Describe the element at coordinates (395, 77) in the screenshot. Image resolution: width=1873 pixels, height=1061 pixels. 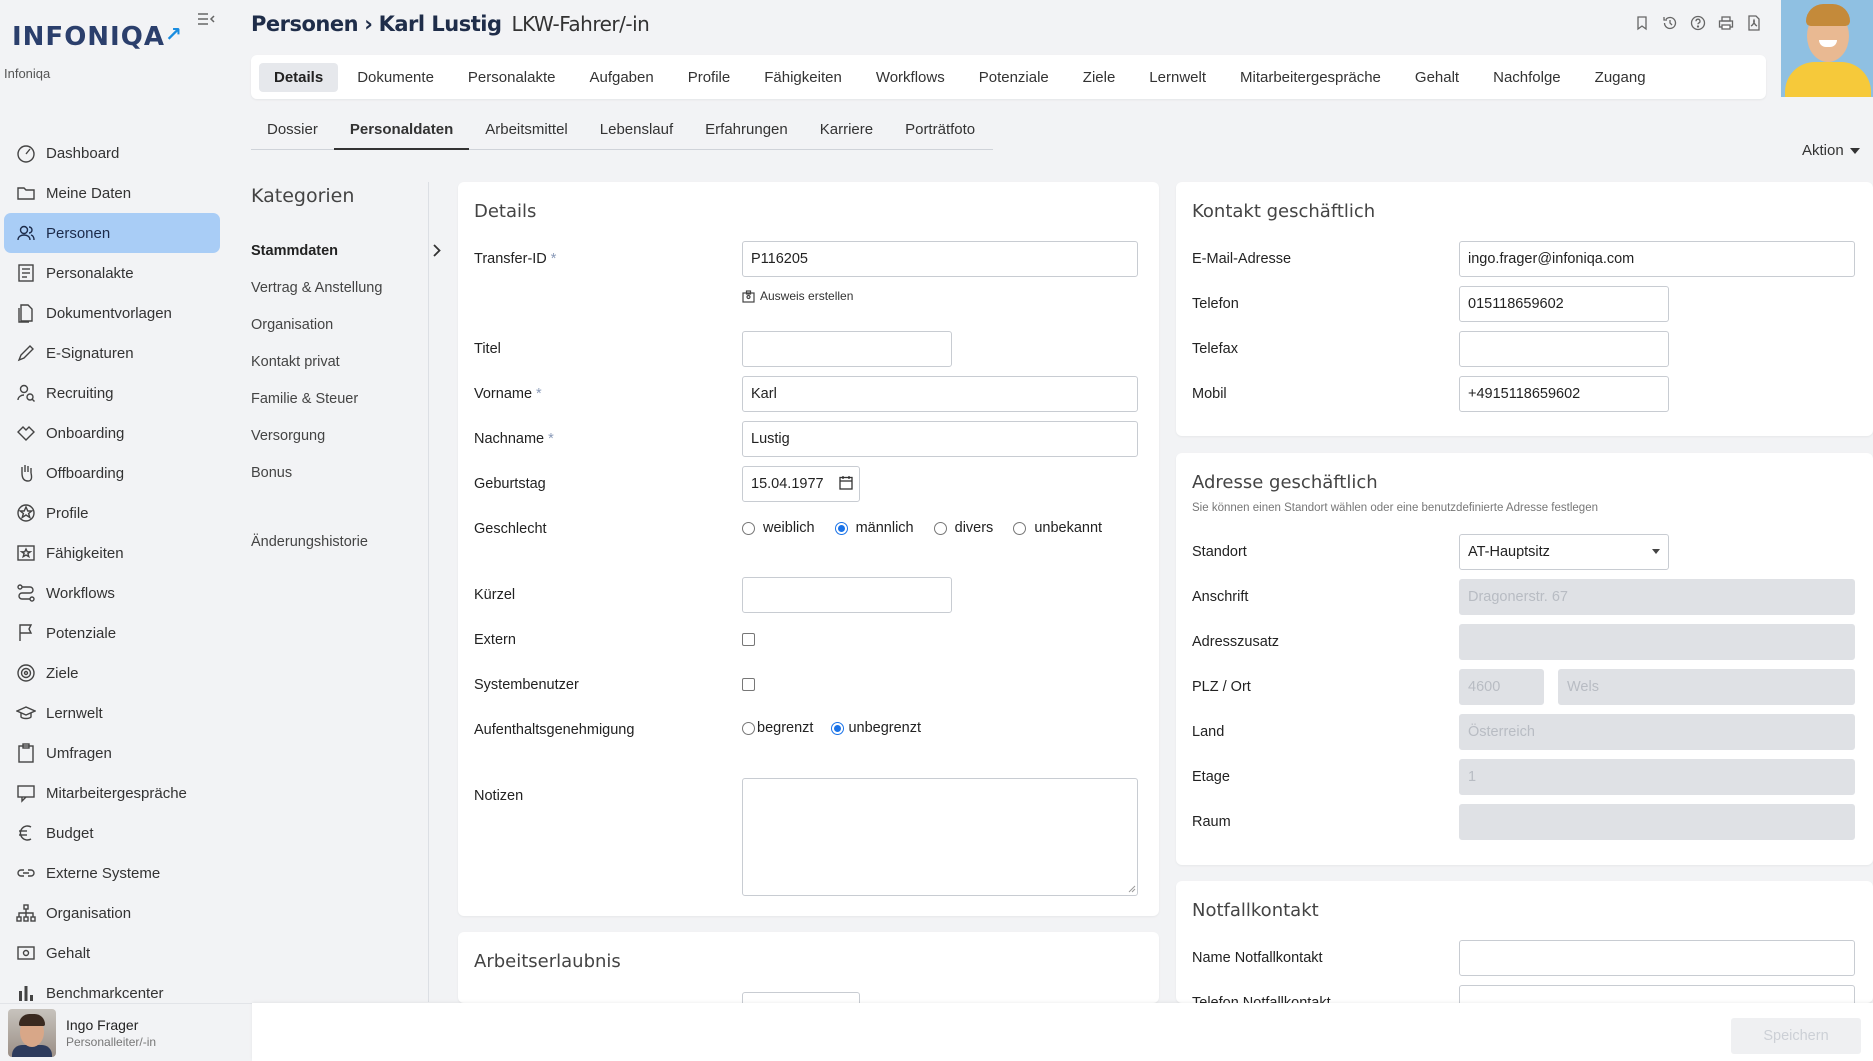
I see `tab-dokumente: Dokumente` at that location.